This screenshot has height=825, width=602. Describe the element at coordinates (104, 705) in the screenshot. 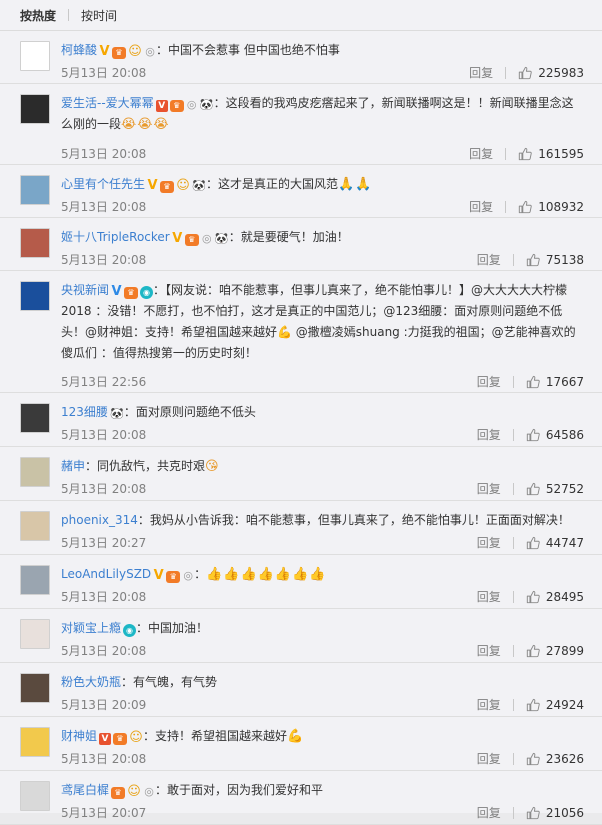

I see `timestamp: 5月13日 20:09` at that location.